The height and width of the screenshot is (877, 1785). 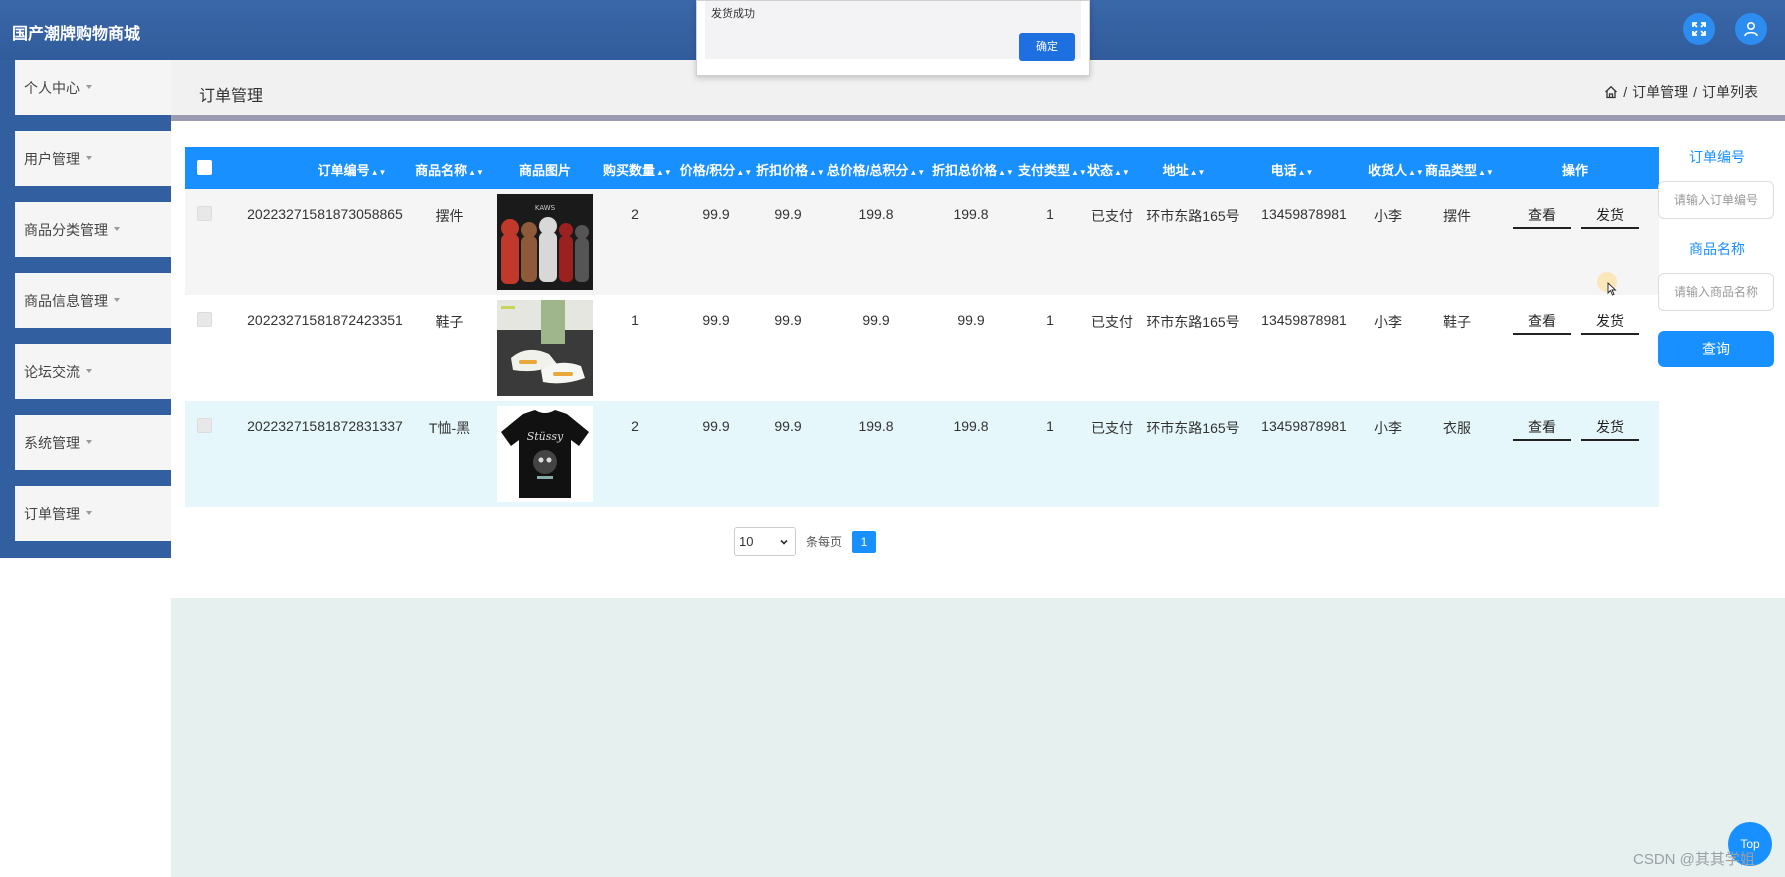 What do you see at coordinates (1050, 426) in the screenshot?
I see `cell-pay-type: 1` at bounding box center [1050, 426].